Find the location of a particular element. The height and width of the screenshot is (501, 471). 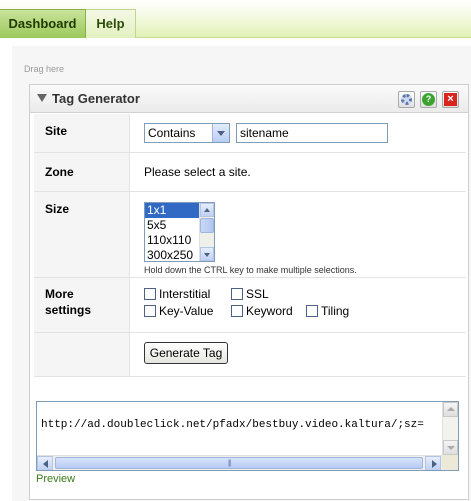

key-value-checkbox: Key-Value is located at coordinates (178, 311).